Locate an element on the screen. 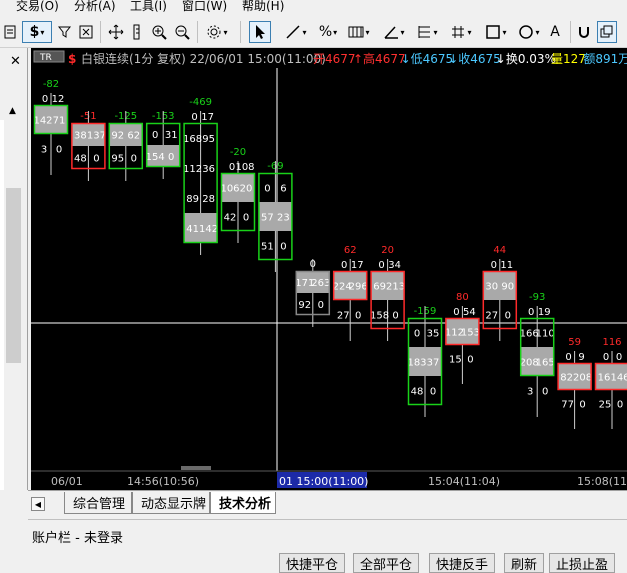  dollar-icon: $ is located at coordinates (72, 59).